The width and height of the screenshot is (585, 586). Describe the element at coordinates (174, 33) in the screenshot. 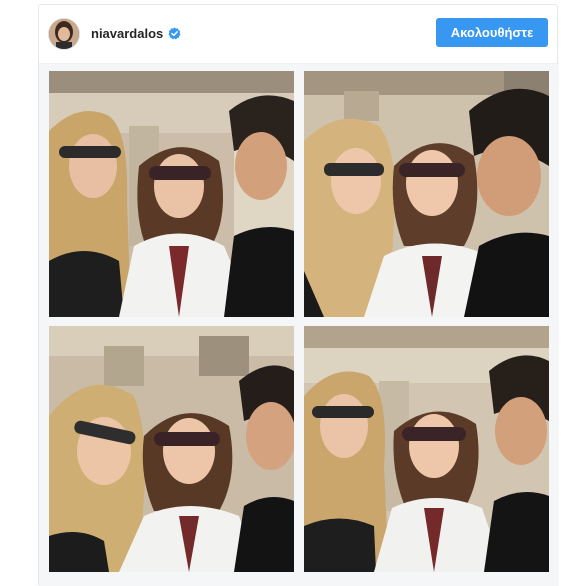

I see `verified-badge-icon` at that location.